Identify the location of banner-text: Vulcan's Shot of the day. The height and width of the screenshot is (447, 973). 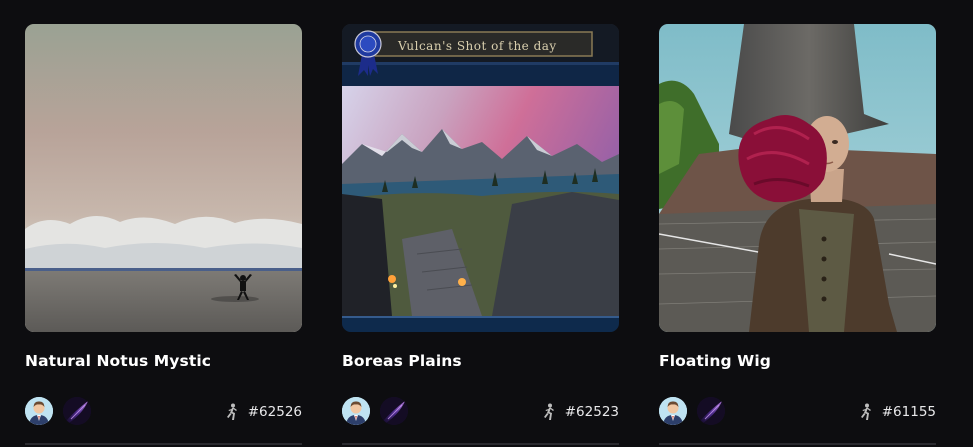
(477, 46).